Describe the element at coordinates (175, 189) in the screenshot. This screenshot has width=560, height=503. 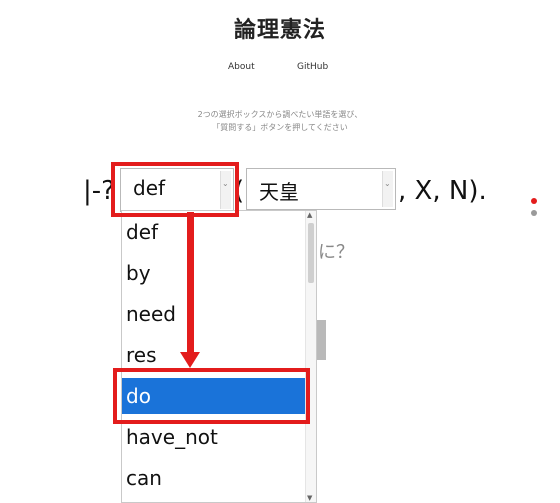
I see `highlight-box-select` at that location.